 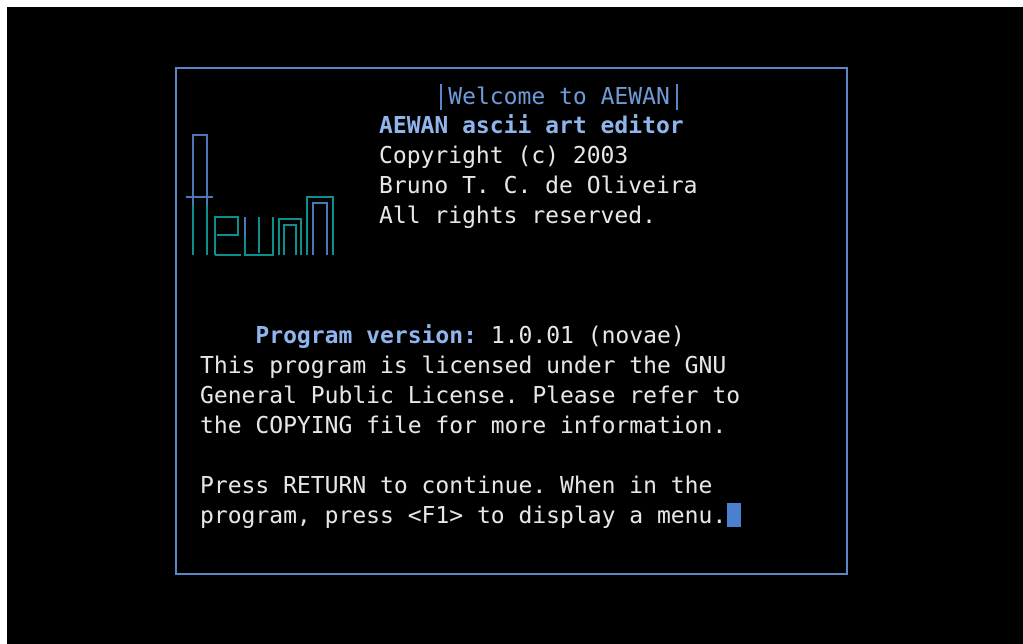 What do you see at coordinates (504, 156) in the screenshot?
I see `copyright-text: Copyright (c) 2003` at bounding box center [504, 156].